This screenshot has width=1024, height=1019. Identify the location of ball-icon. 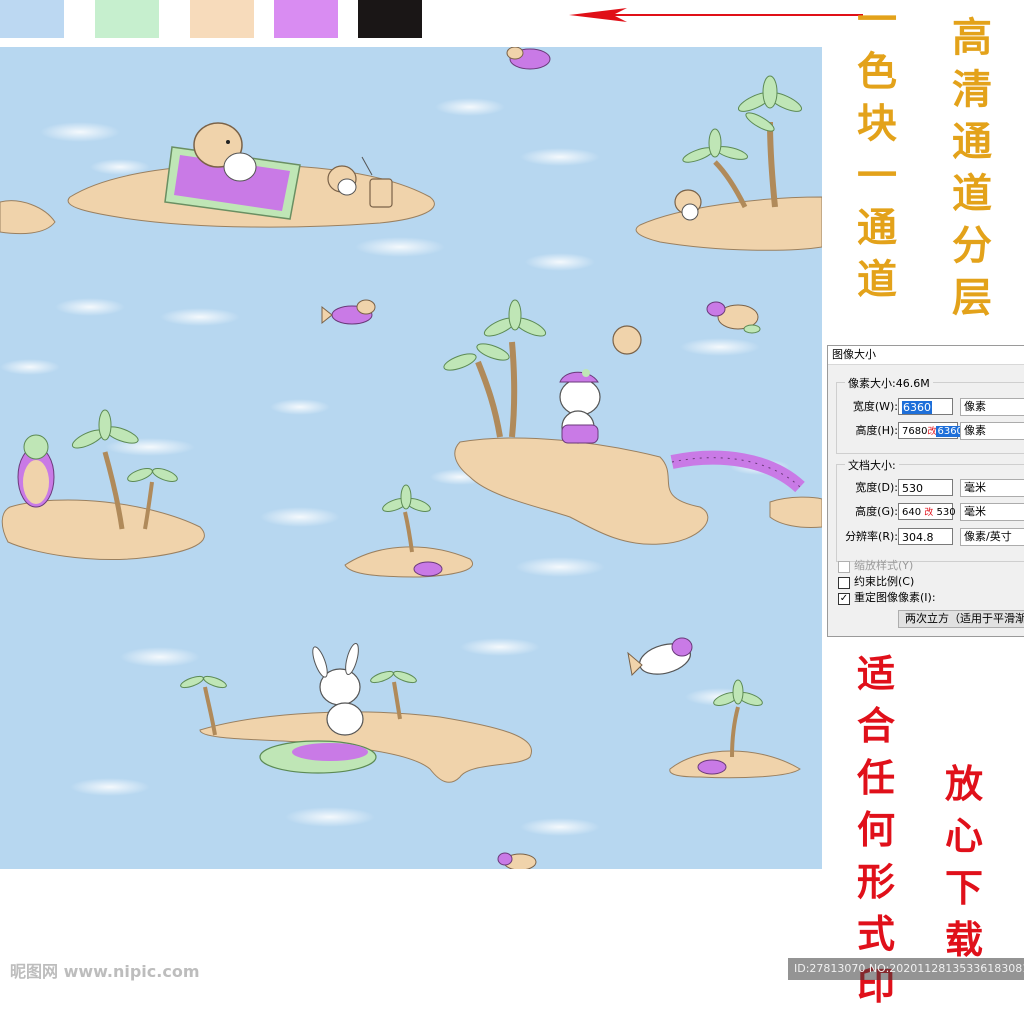
(627, 340).